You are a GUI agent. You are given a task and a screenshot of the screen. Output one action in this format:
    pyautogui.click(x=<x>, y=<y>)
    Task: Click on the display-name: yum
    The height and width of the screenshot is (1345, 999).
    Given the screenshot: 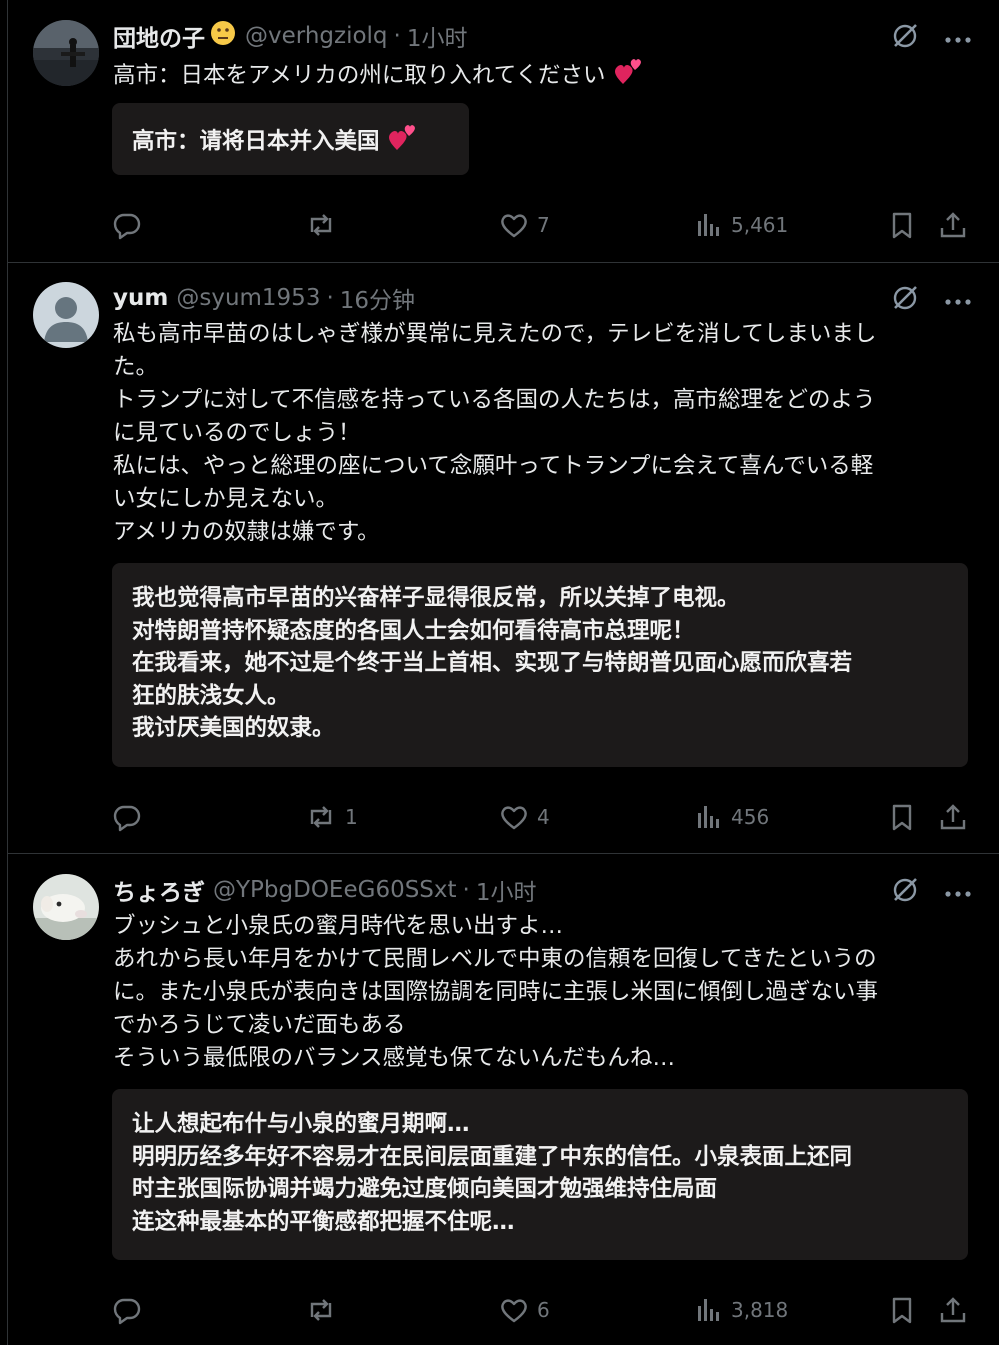 What is the action you would take?
    pyautogui.click(x=140, y=298)
    